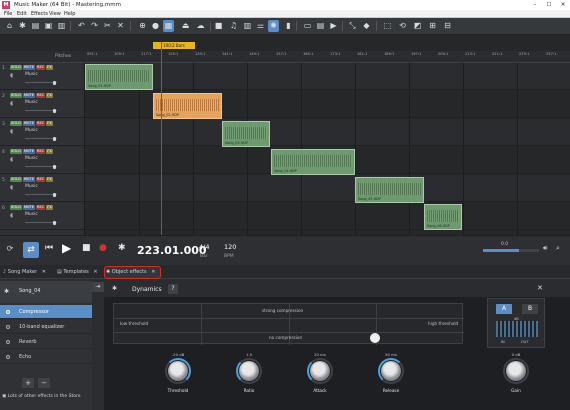 The width and height of the screenshot is (570, 410). I want to click on close-window-button: ✕, so click(563, 5).